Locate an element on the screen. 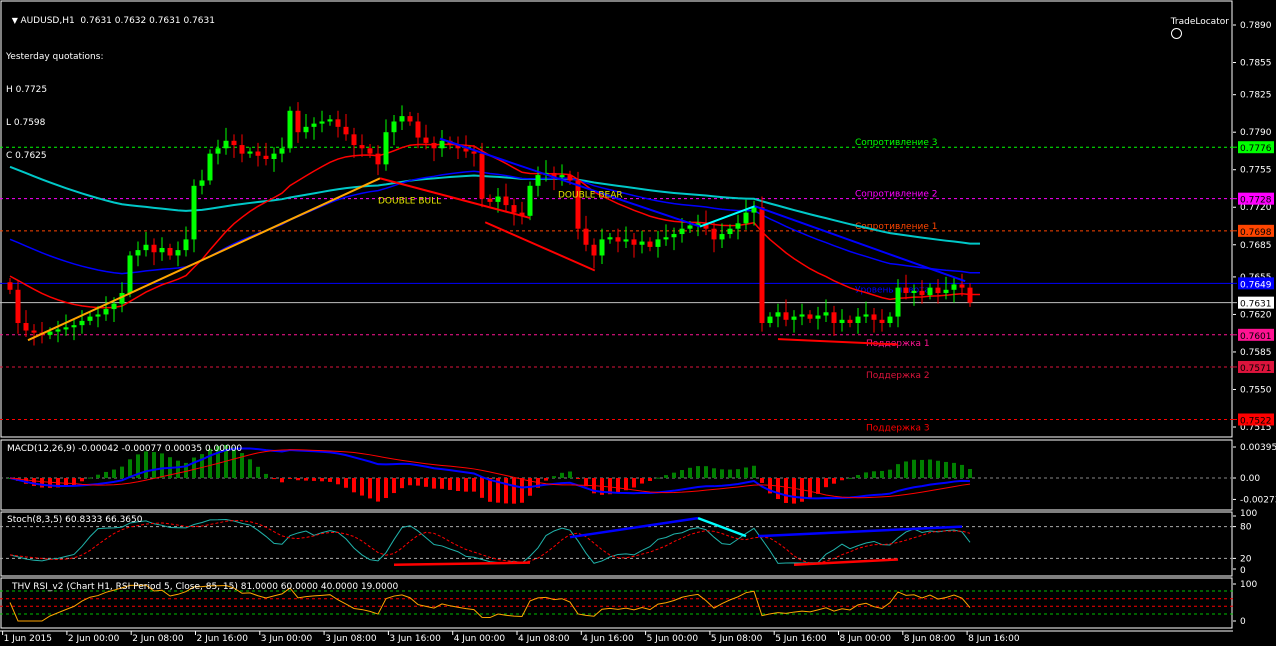  tradelocator-badge: TradeLocator is located at coordinates (1197, 23).